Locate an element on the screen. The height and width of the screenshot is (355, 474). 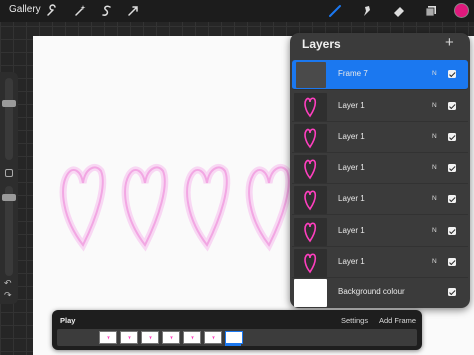
opacity-thumb is located at coordinates (9, 197).